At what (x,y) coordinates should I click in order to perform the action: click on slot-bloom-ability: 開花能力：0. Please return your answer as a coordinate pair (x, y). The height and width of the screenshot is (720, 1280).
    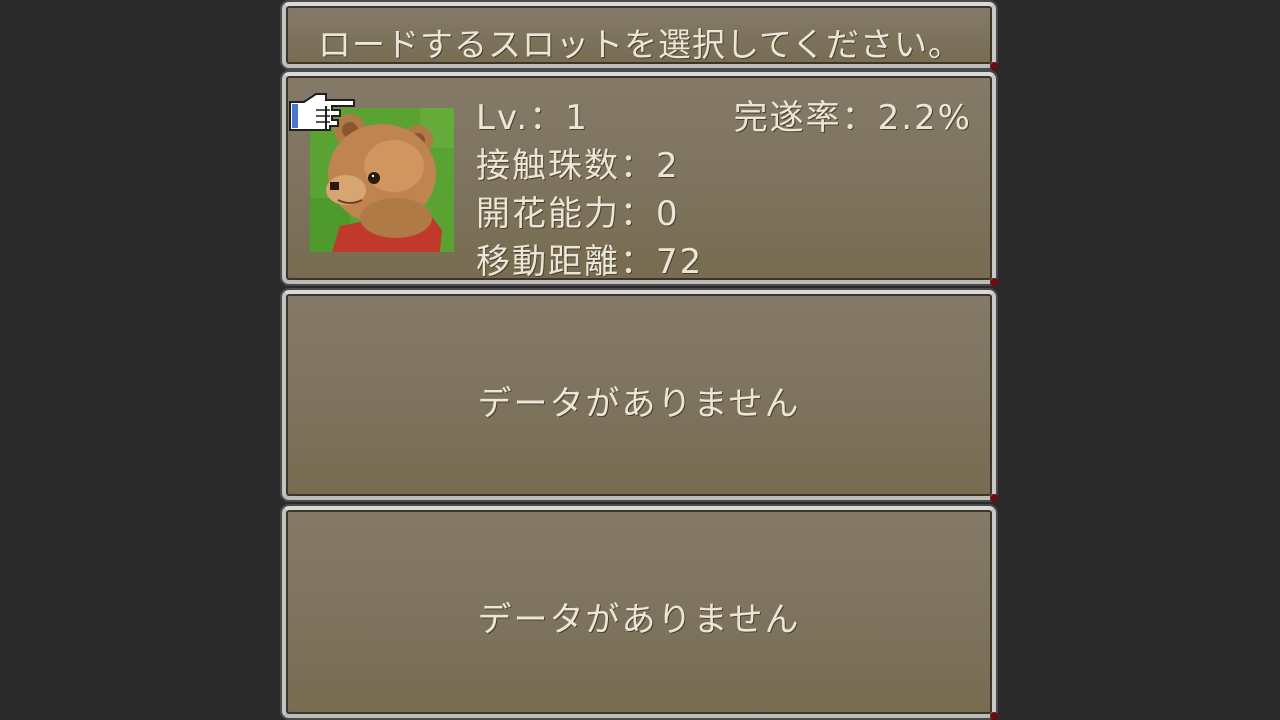
    Looking at the image, I should click on (578, 214).